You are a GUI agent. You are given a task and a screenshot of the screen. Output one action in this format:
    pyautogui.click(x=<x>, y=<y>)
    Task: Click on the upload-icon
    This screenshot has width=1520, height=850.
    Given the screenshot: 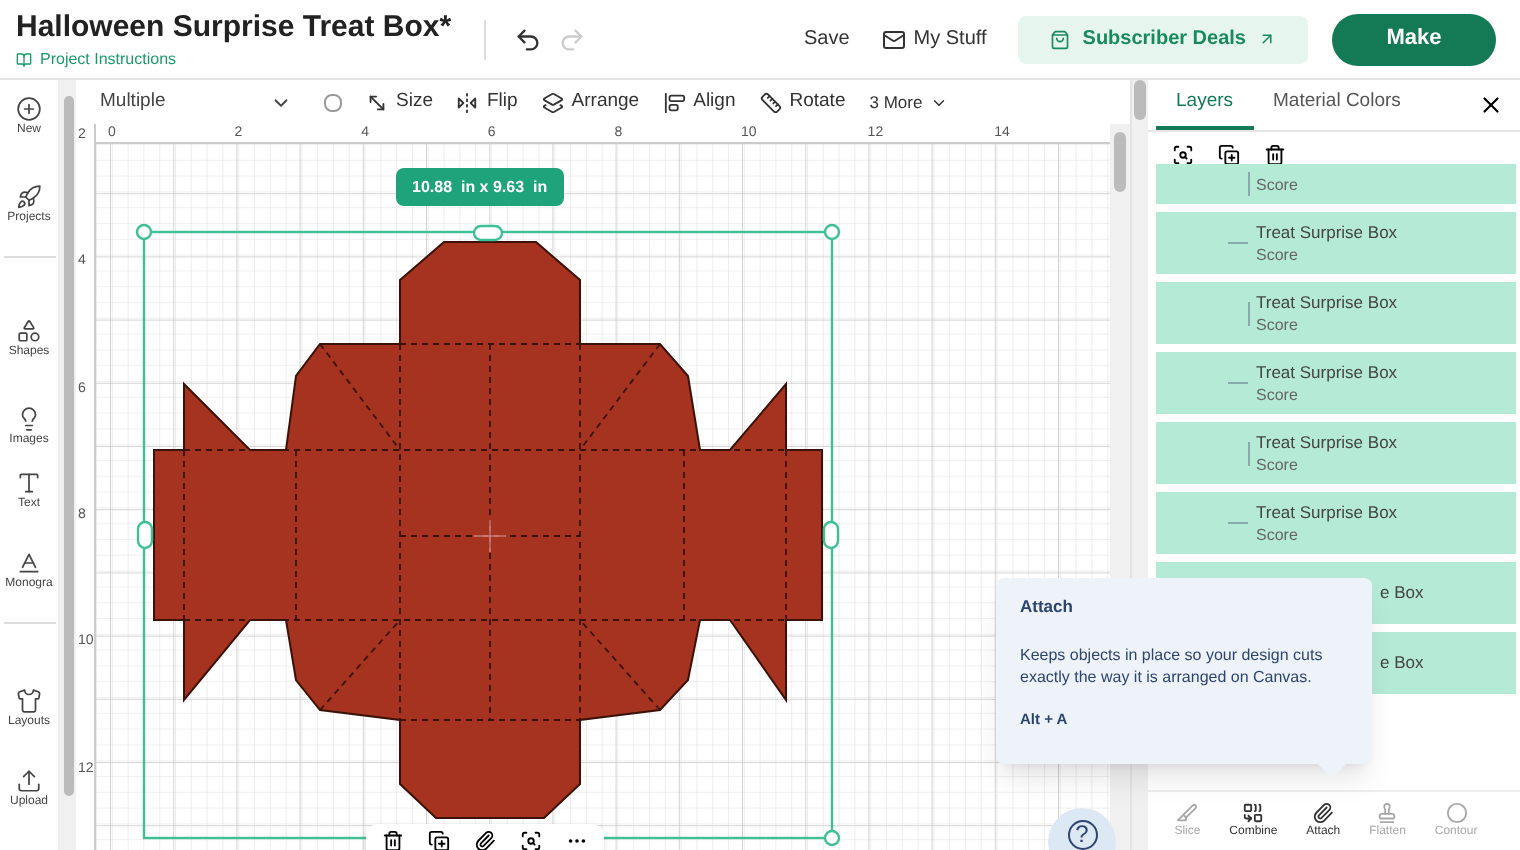 What is the action you would take?
    pyautogui.click(x=28, y=781)
    